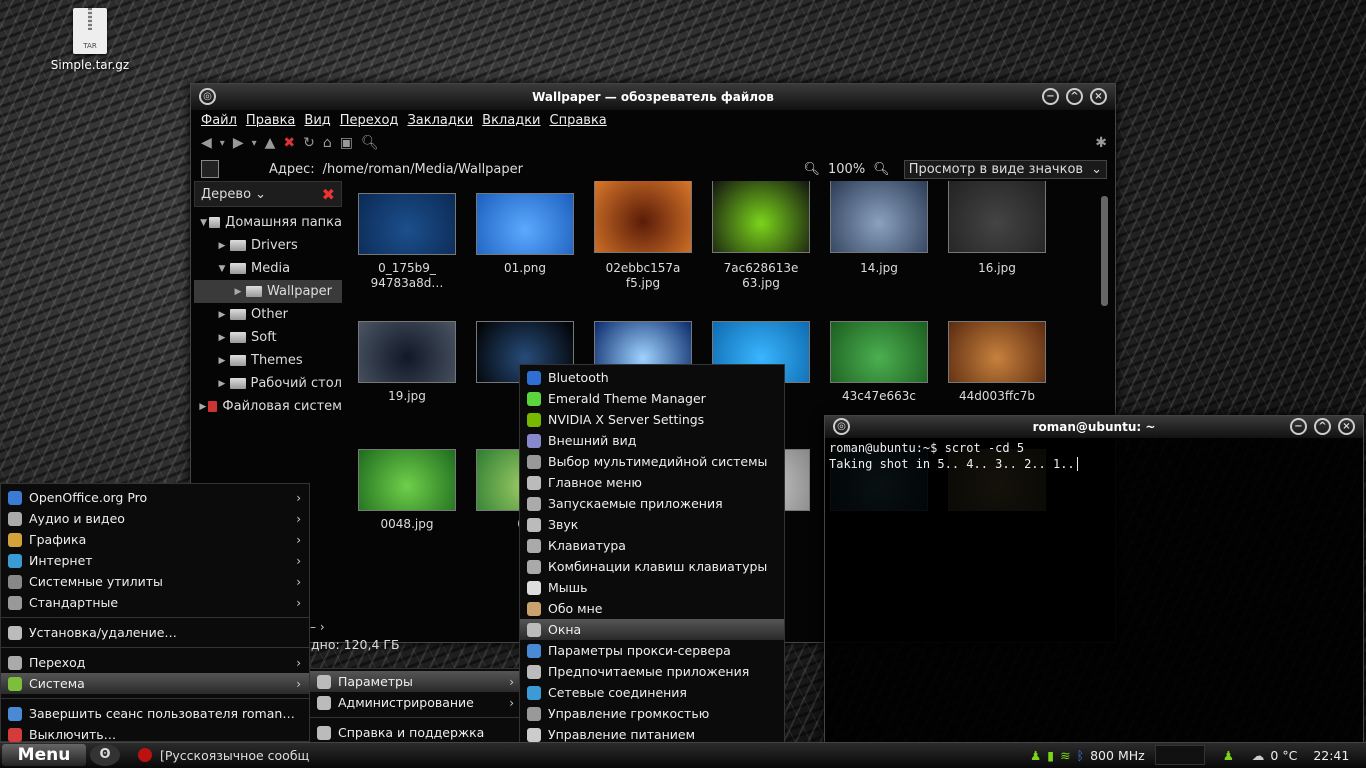 Image resolution: width=1366 pixels, height=768 pixels. Describe the element at coordinates (652, 482) in the screenshot. I see `preferences-menu-item: Главное меню` at that location.